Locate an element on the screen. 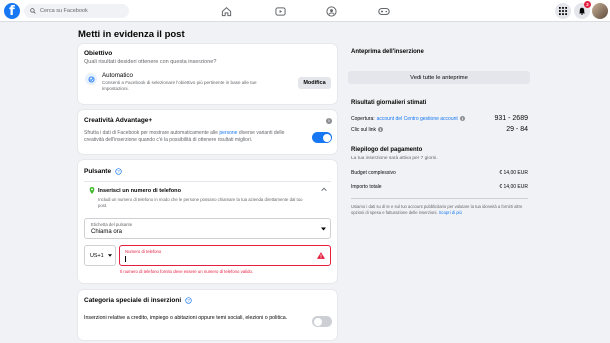 The width and height of the screenshot is (610, 343). button-section-title: Pulsante is located at coordinates (98, 171).